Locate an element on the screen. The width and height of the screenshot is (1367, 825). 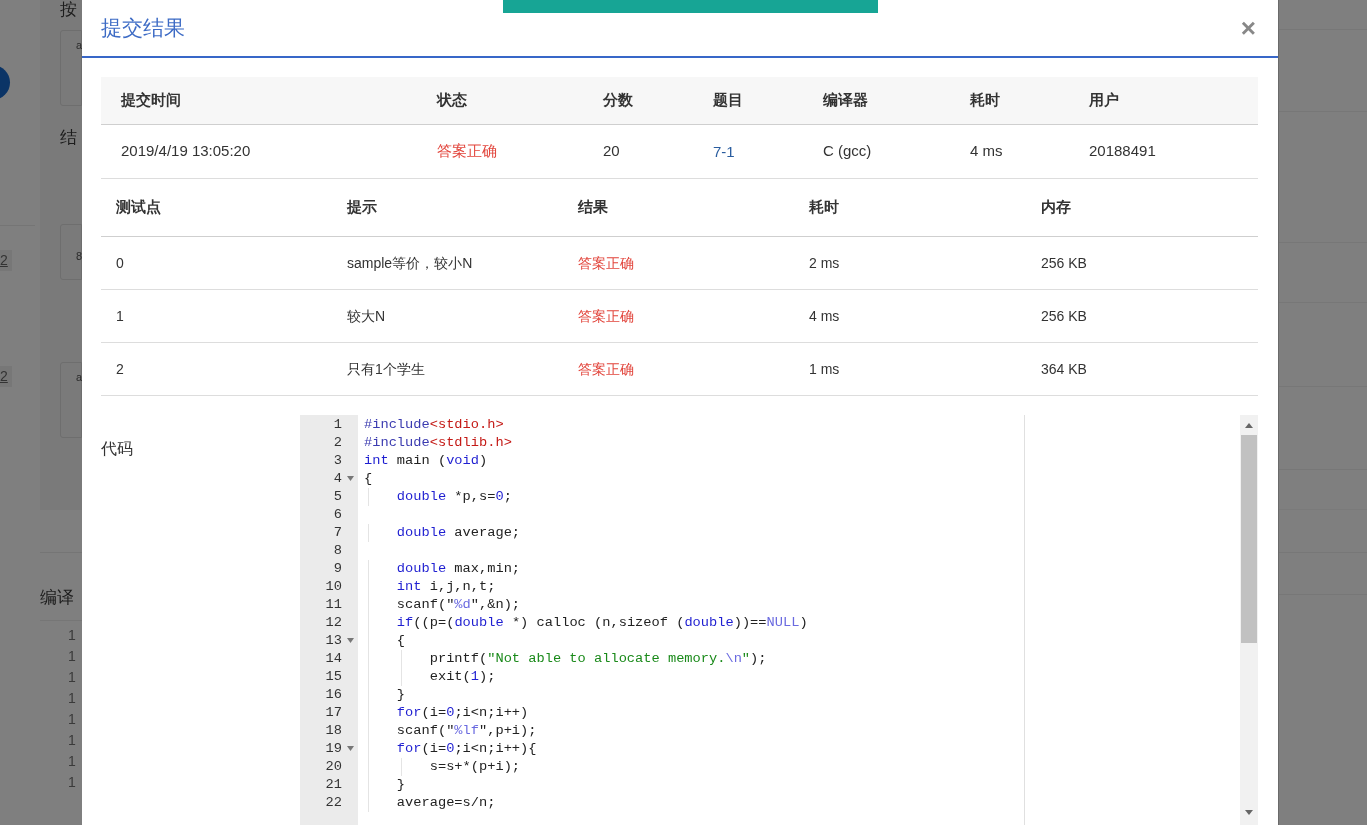
table-cell-text: 只有1个学生 is located at coordinates (386, 369).